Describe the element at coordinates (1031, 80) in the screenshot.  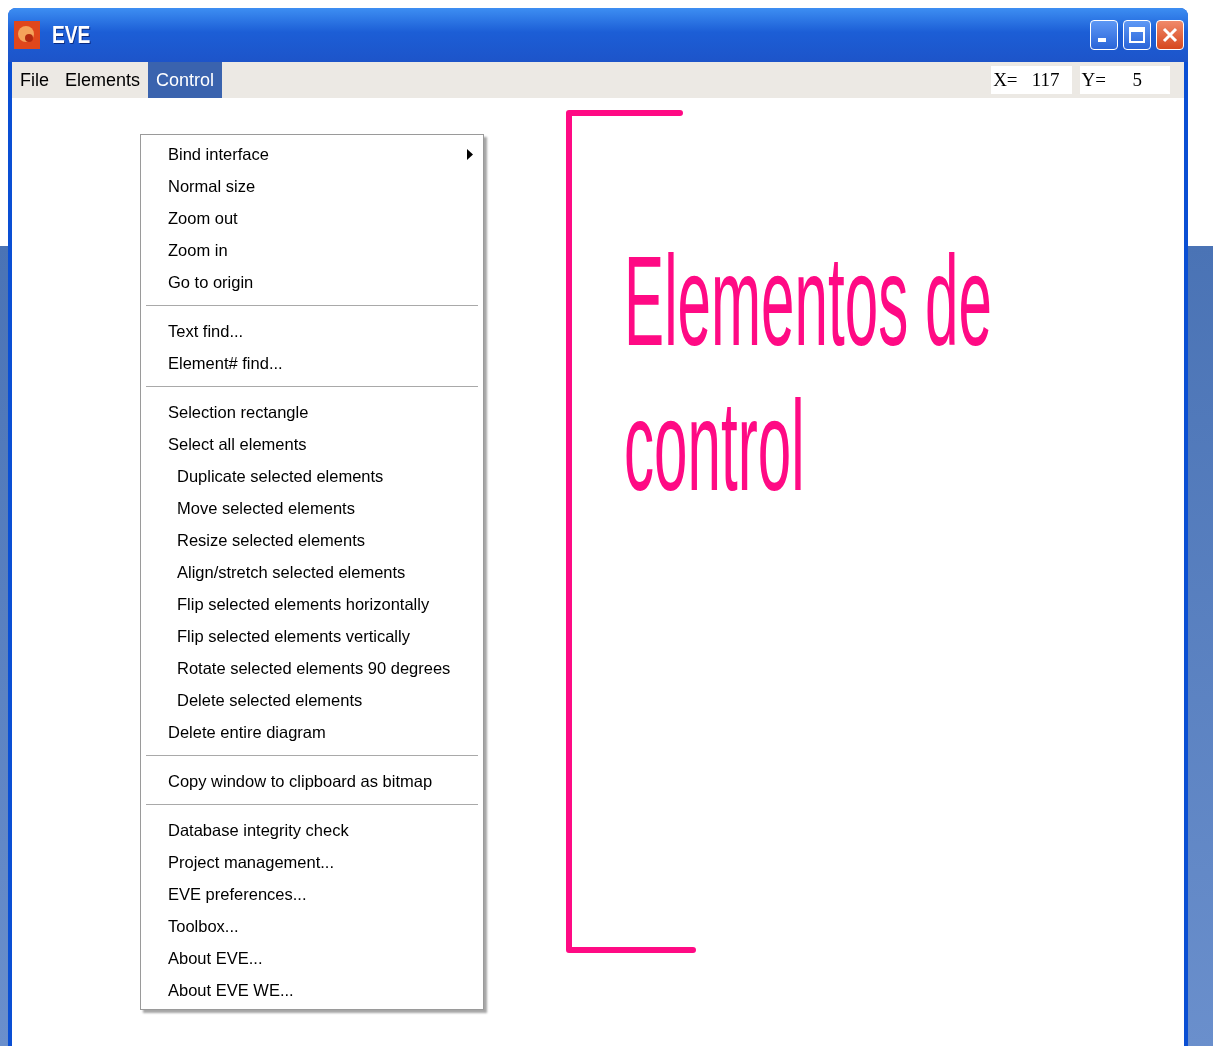
I see `x-coordinate-field: X= 117` at that location.